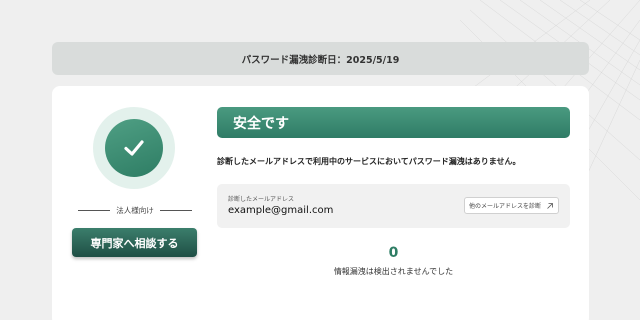  What do you see at coordinates (261, 123) in the screenshot?
I see `status-title: 安全です` at bounding box center [261, 123].